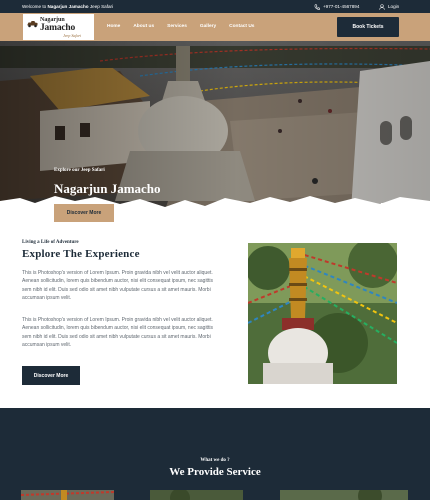  Describe the element at coordinates (50, 242) in the screenshot. I see `about-eyebrow: Living a Life of Adventure` at that location.